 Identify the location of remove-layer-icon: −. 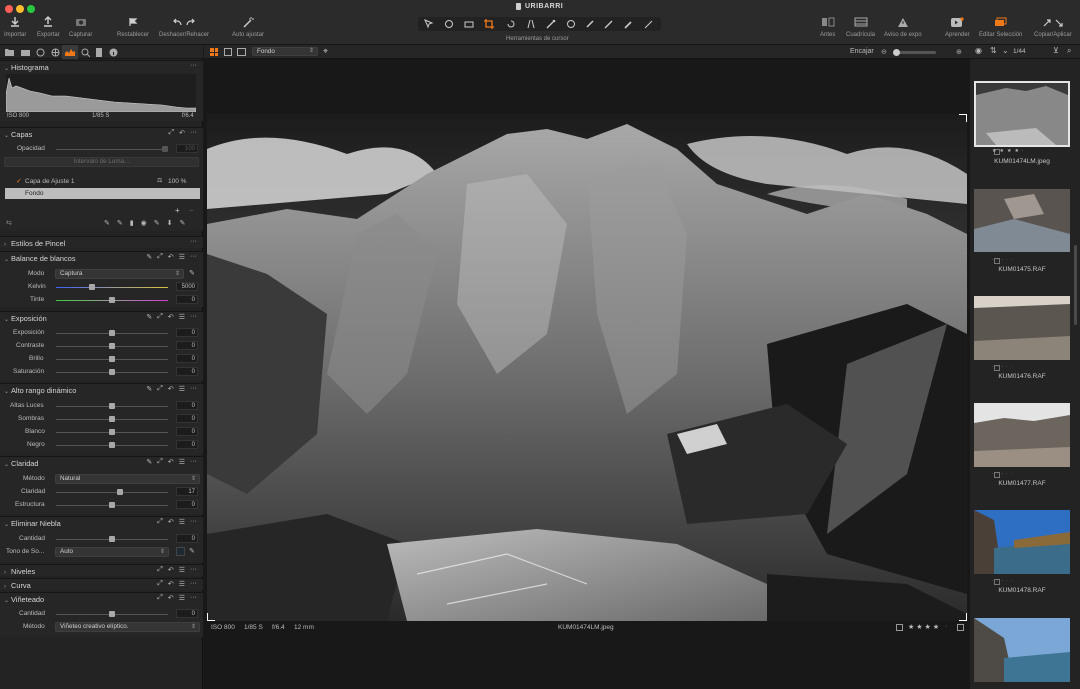
(191, 210).